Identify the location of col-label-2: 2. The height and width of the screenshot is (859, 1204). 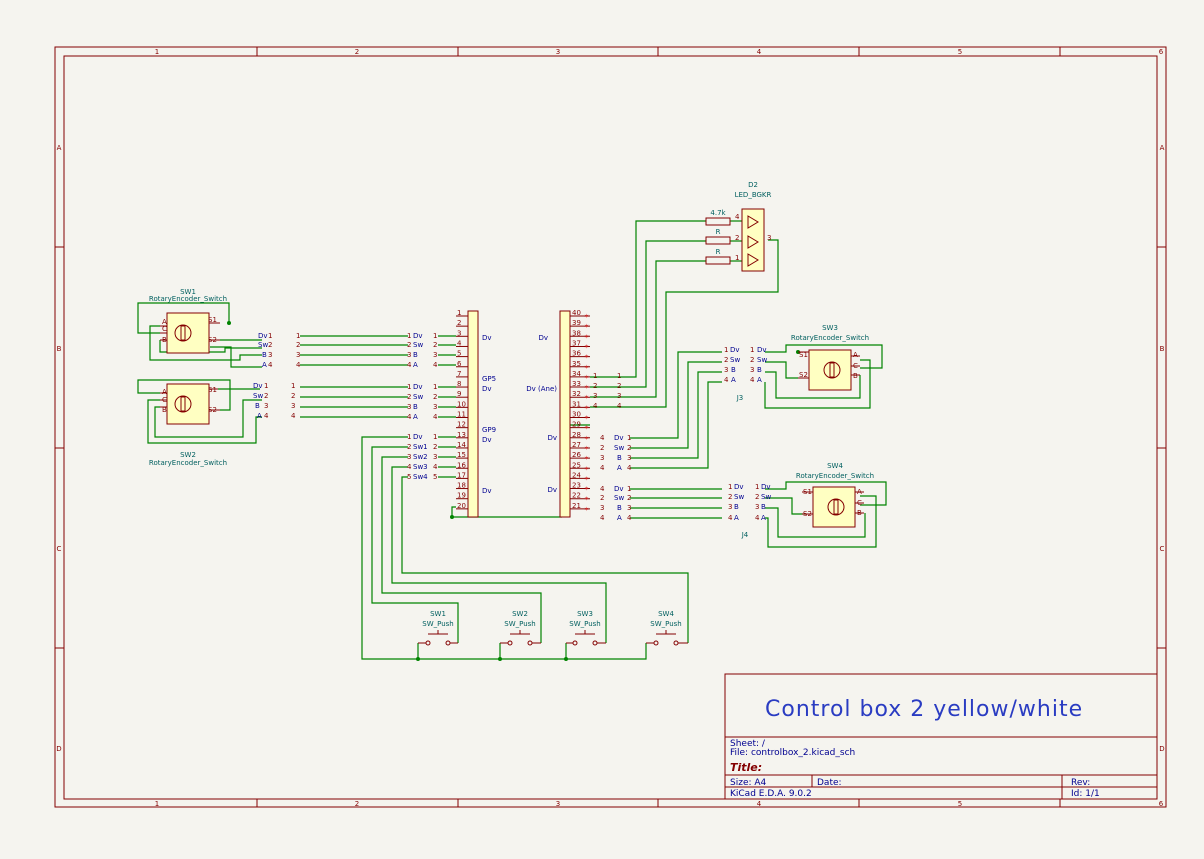
(357, 52).